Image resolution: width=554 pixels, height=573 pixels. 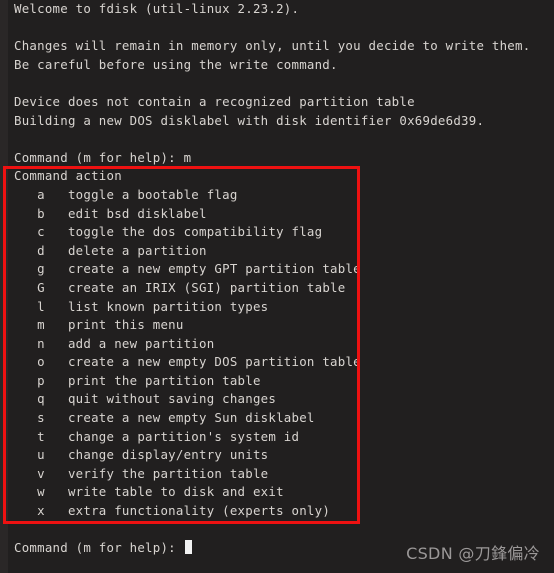 What do you see at coordinates (183, 436) in the screenshot?
I see `menu-item-description: change a partition's system id` at bounding box center [183, 436].